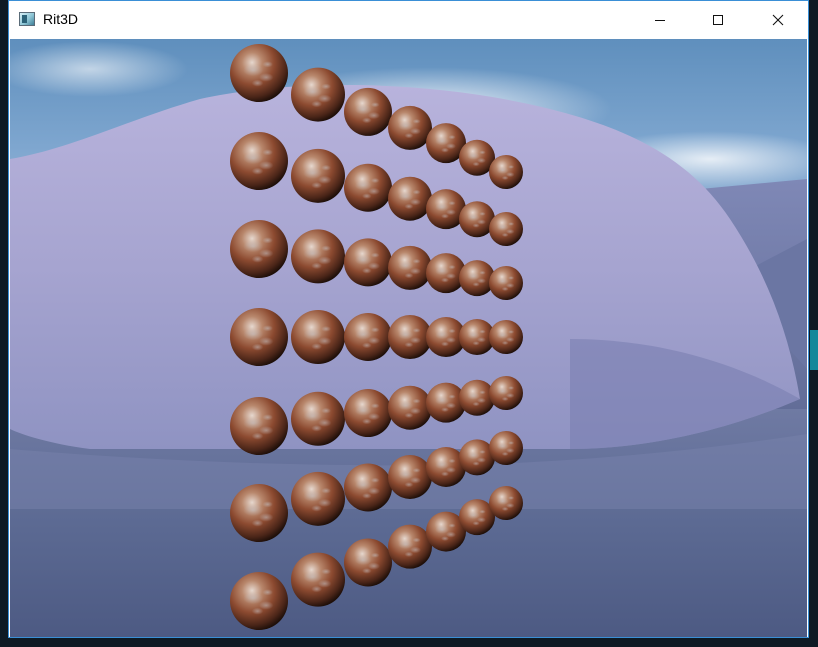  I want to click on close-button, so click(778, 19).